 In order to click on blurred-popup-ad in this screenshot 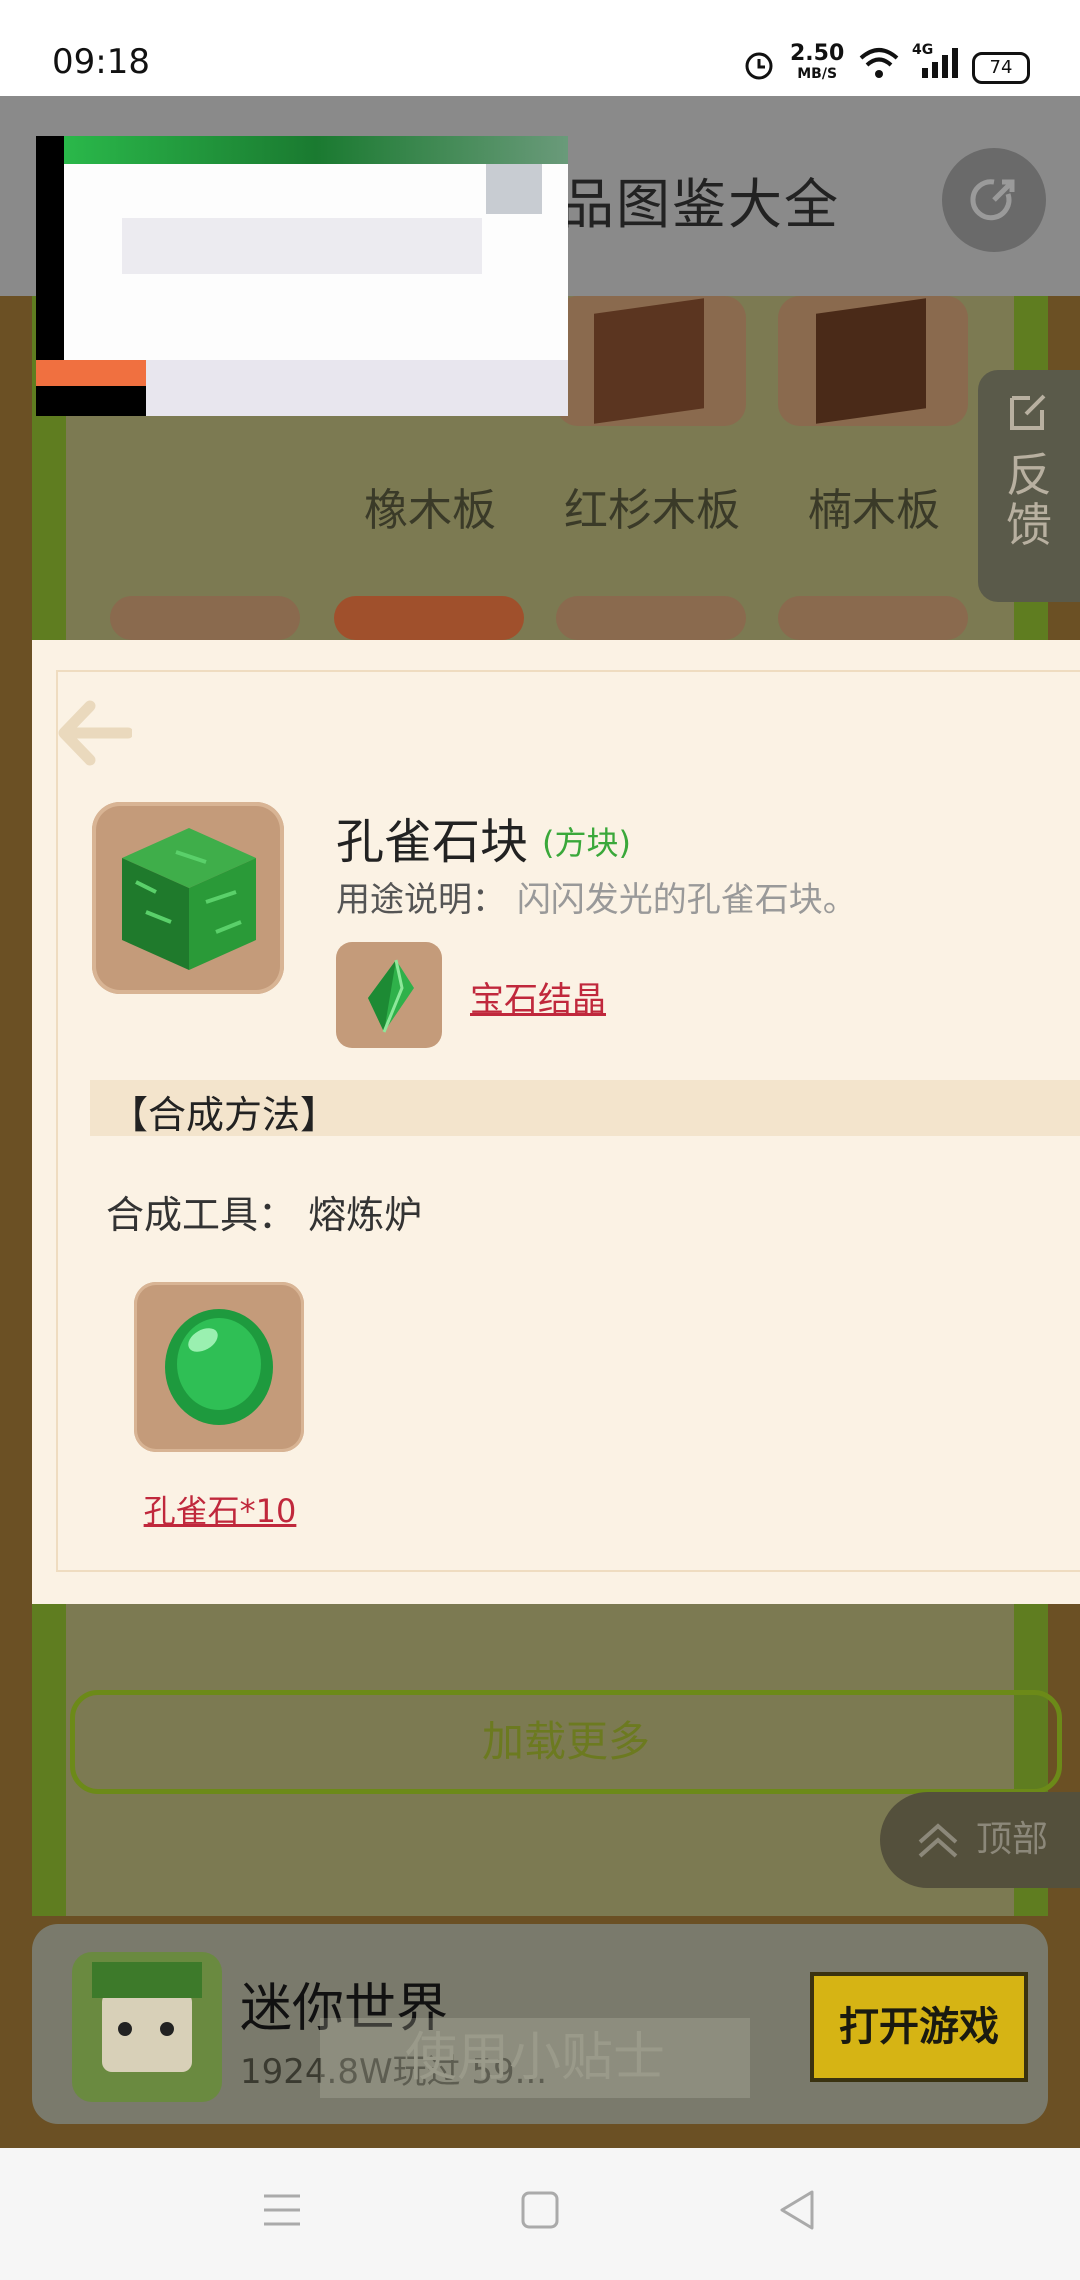, I will do `click(302, 276)`.